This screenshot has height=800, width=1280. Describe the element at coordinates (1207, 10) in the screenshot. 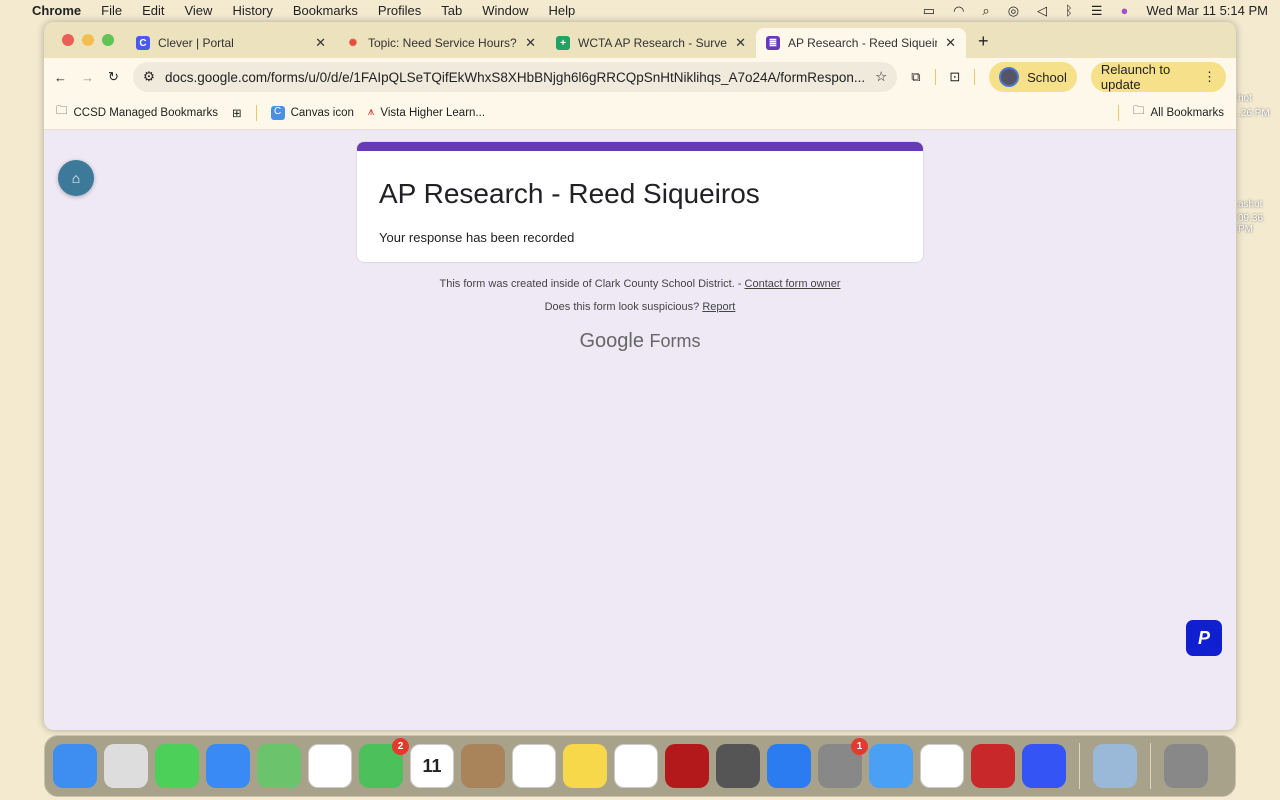

I see `clock: Wed Mar 11 5:14 PM` at that location.